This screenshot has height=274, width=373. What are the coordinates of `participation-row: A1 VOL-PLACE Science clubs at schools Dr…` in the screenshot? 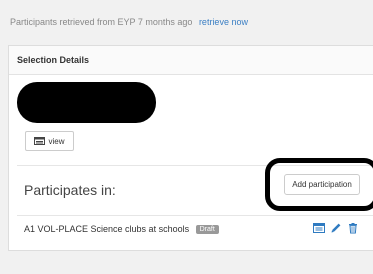 It's located at (195, 228).